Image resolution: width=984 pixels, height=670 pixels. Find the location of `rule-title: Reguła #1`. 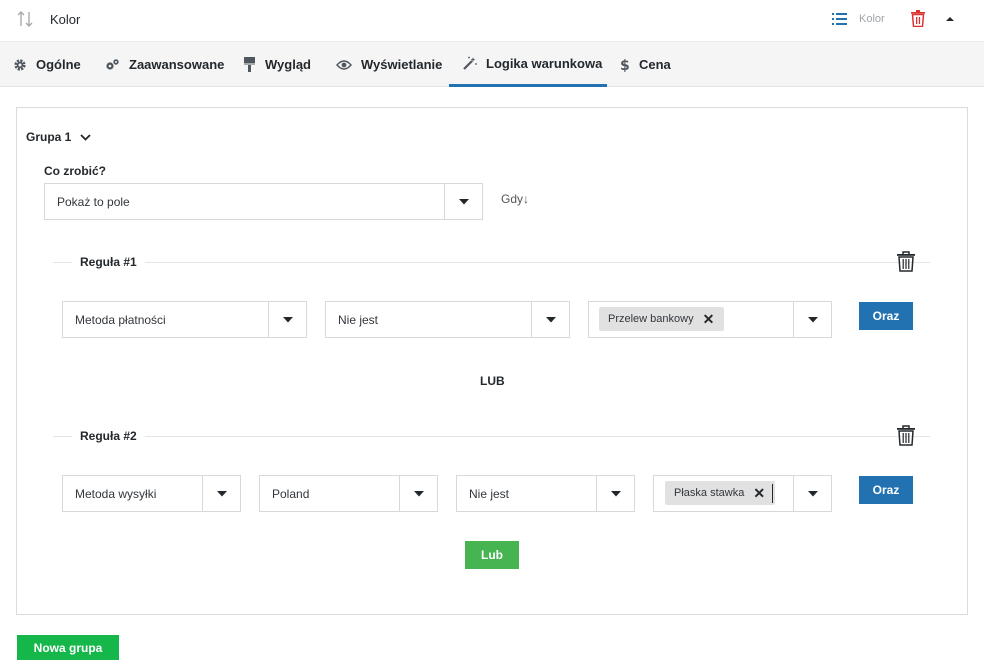

rule-title: Reguła #1 is located at coordinates (108, 262).